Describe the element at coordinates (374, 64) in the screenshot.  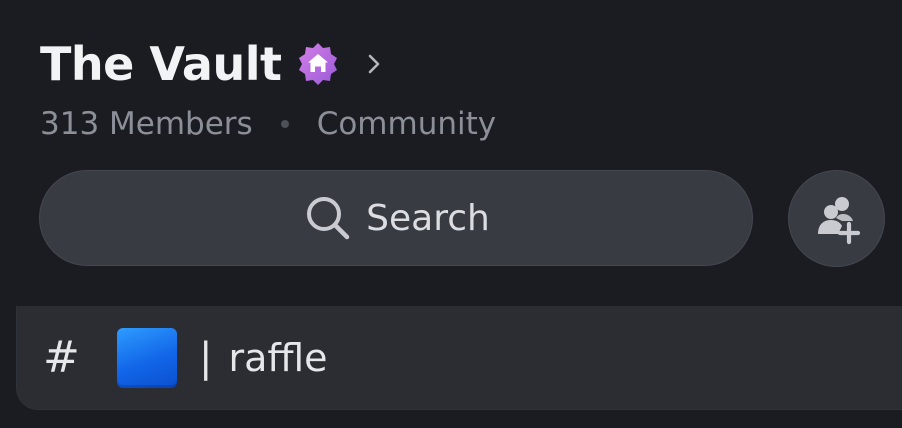
I see `chevron-right-icon` at that location.